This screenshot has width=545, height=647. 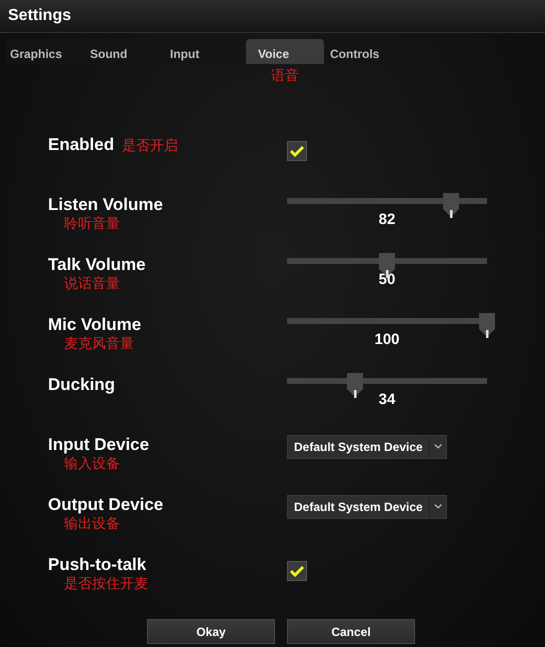 I want to click on setting-label: Push-to-talk, so click(x=97, y=565).